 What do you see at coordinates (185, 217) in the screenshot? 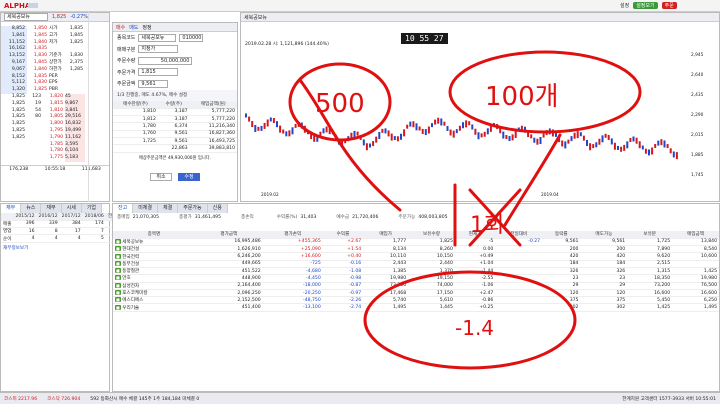
I see `summary-label: 총평가` at bounding box center [185, 217].